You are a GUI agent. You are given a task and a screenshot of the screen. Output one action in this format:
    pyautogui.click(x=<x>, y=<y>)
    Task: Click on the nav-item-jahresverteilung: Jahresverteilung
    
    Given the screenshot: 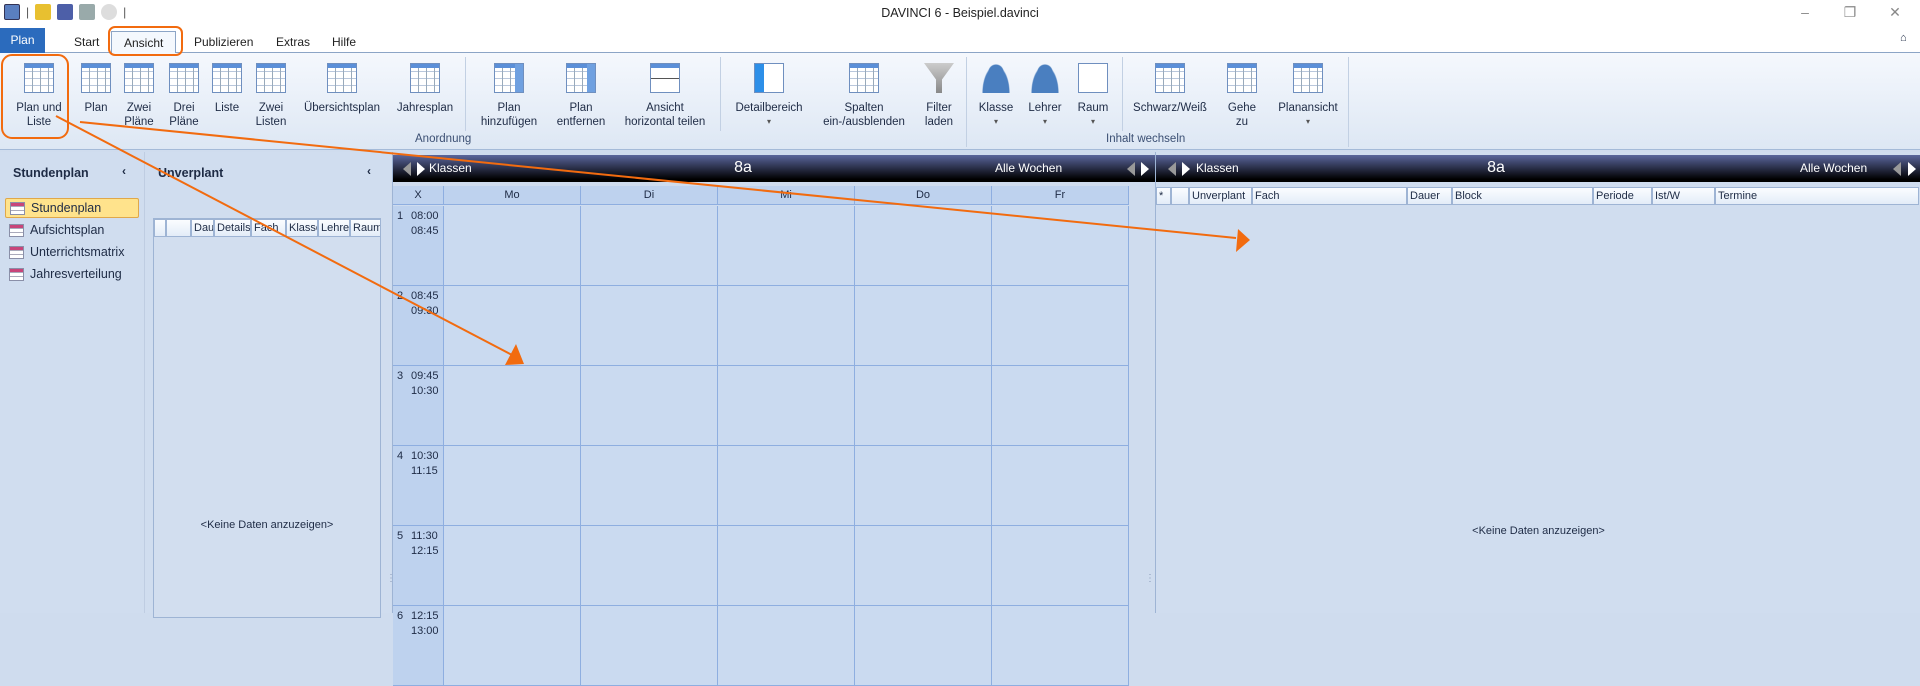 What is the action you would take?
    pyautogui.click(x=72, y=274)
    